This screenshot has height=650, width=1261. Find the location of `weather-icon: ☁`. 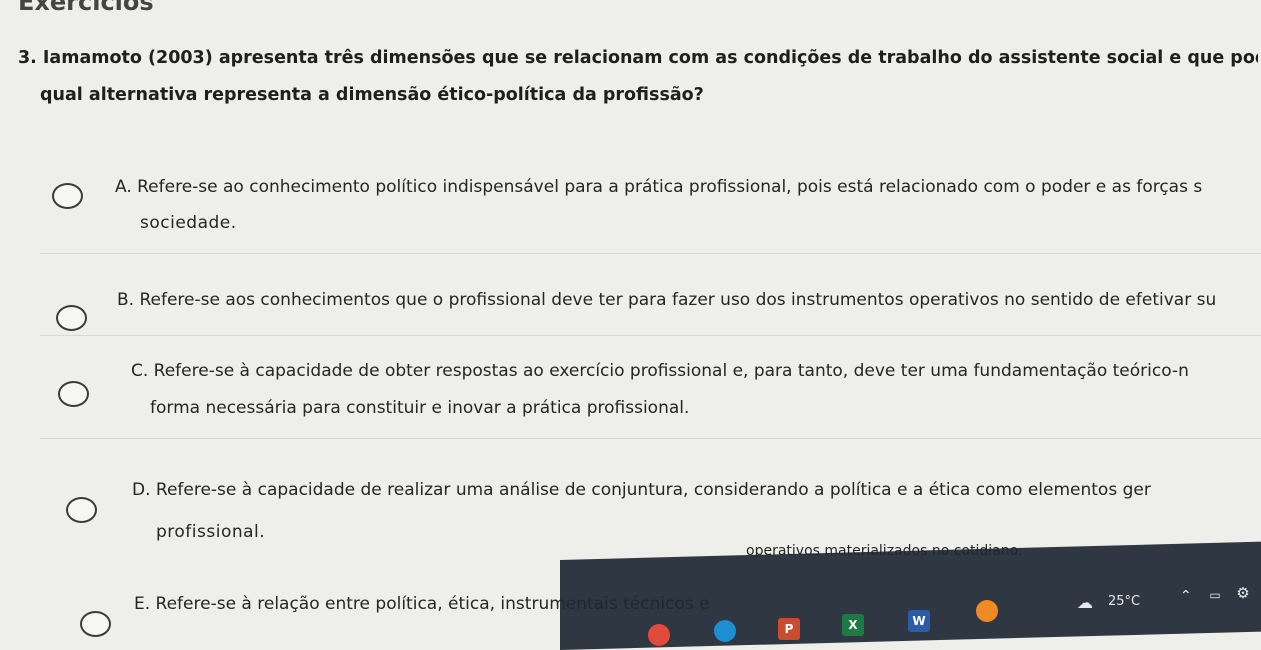

weather-icon: ☁ is located at coordinates (1085, 603).